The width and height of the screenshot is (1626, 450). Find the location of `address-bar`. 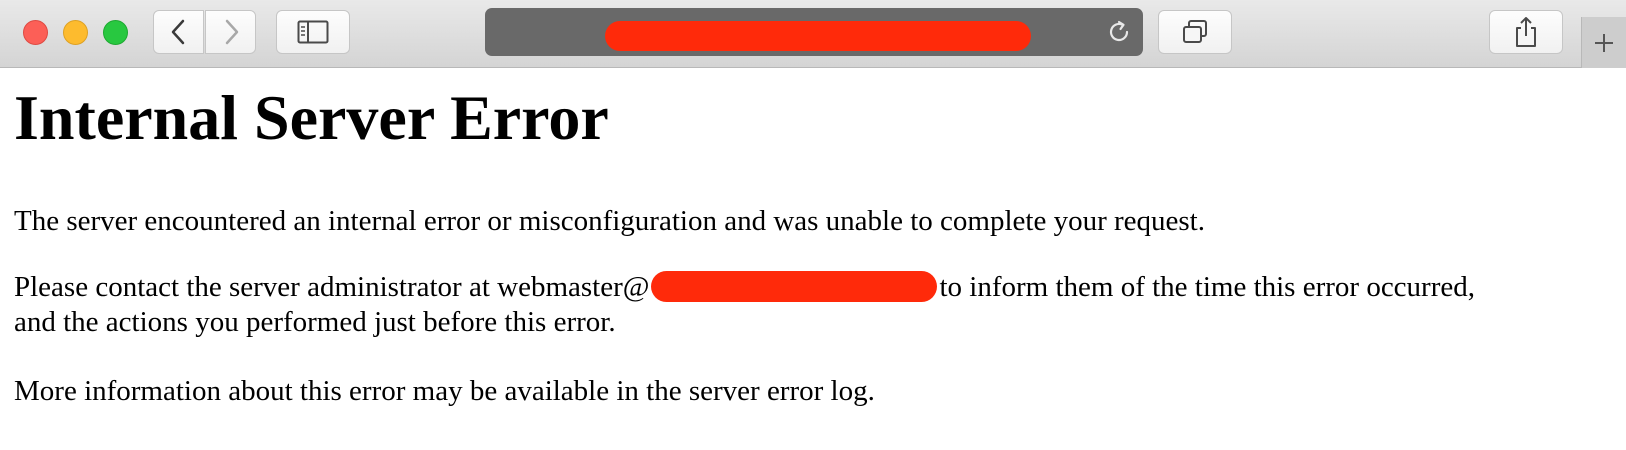

address-bar is located at coordinates (814, 32).